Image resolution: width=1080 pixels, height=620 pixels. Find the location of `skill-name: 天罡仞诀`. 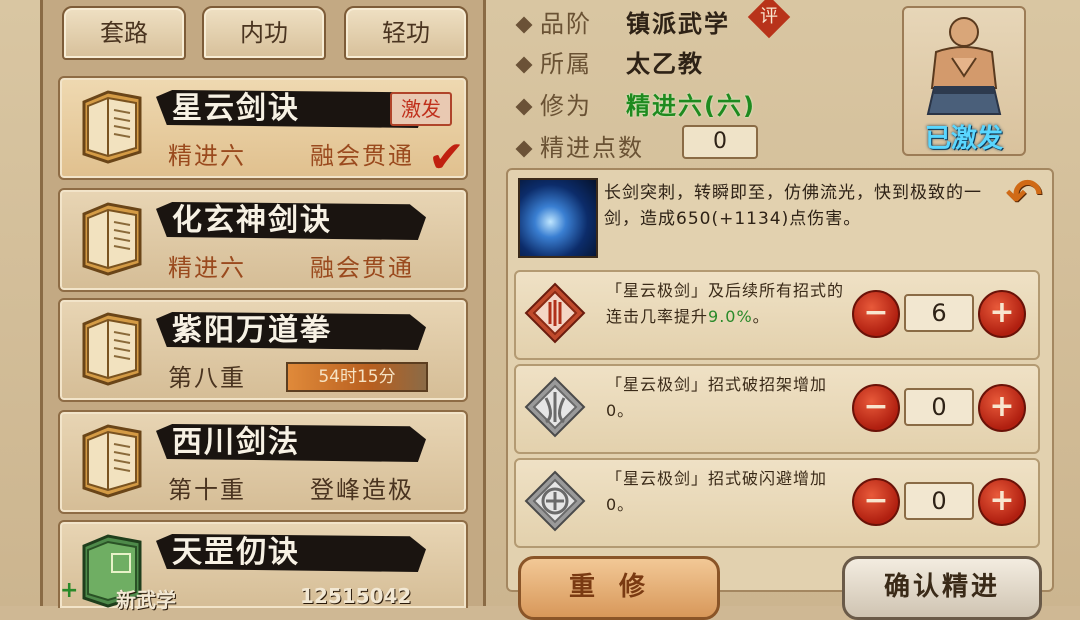

skill-name: 天罡仞诀 is located at coordinates (236, 552).